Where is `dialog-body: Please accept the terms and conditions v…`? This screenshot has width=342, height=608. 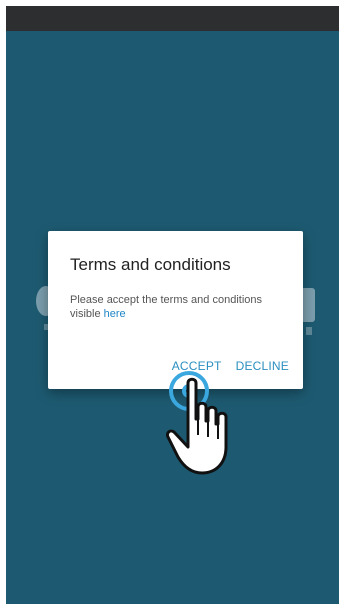
dialog-body: Please accept the terms and conditions v… is located at coordinates (175, 307).